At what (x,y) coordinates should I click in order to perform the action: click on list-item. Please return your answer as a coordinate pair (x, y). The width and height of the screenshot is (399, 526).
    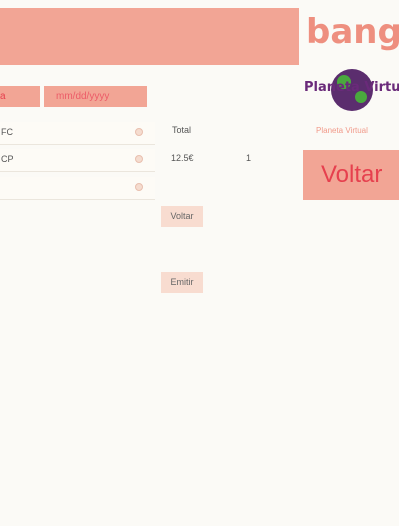
    Looking at the image, I should click on (77, 188).